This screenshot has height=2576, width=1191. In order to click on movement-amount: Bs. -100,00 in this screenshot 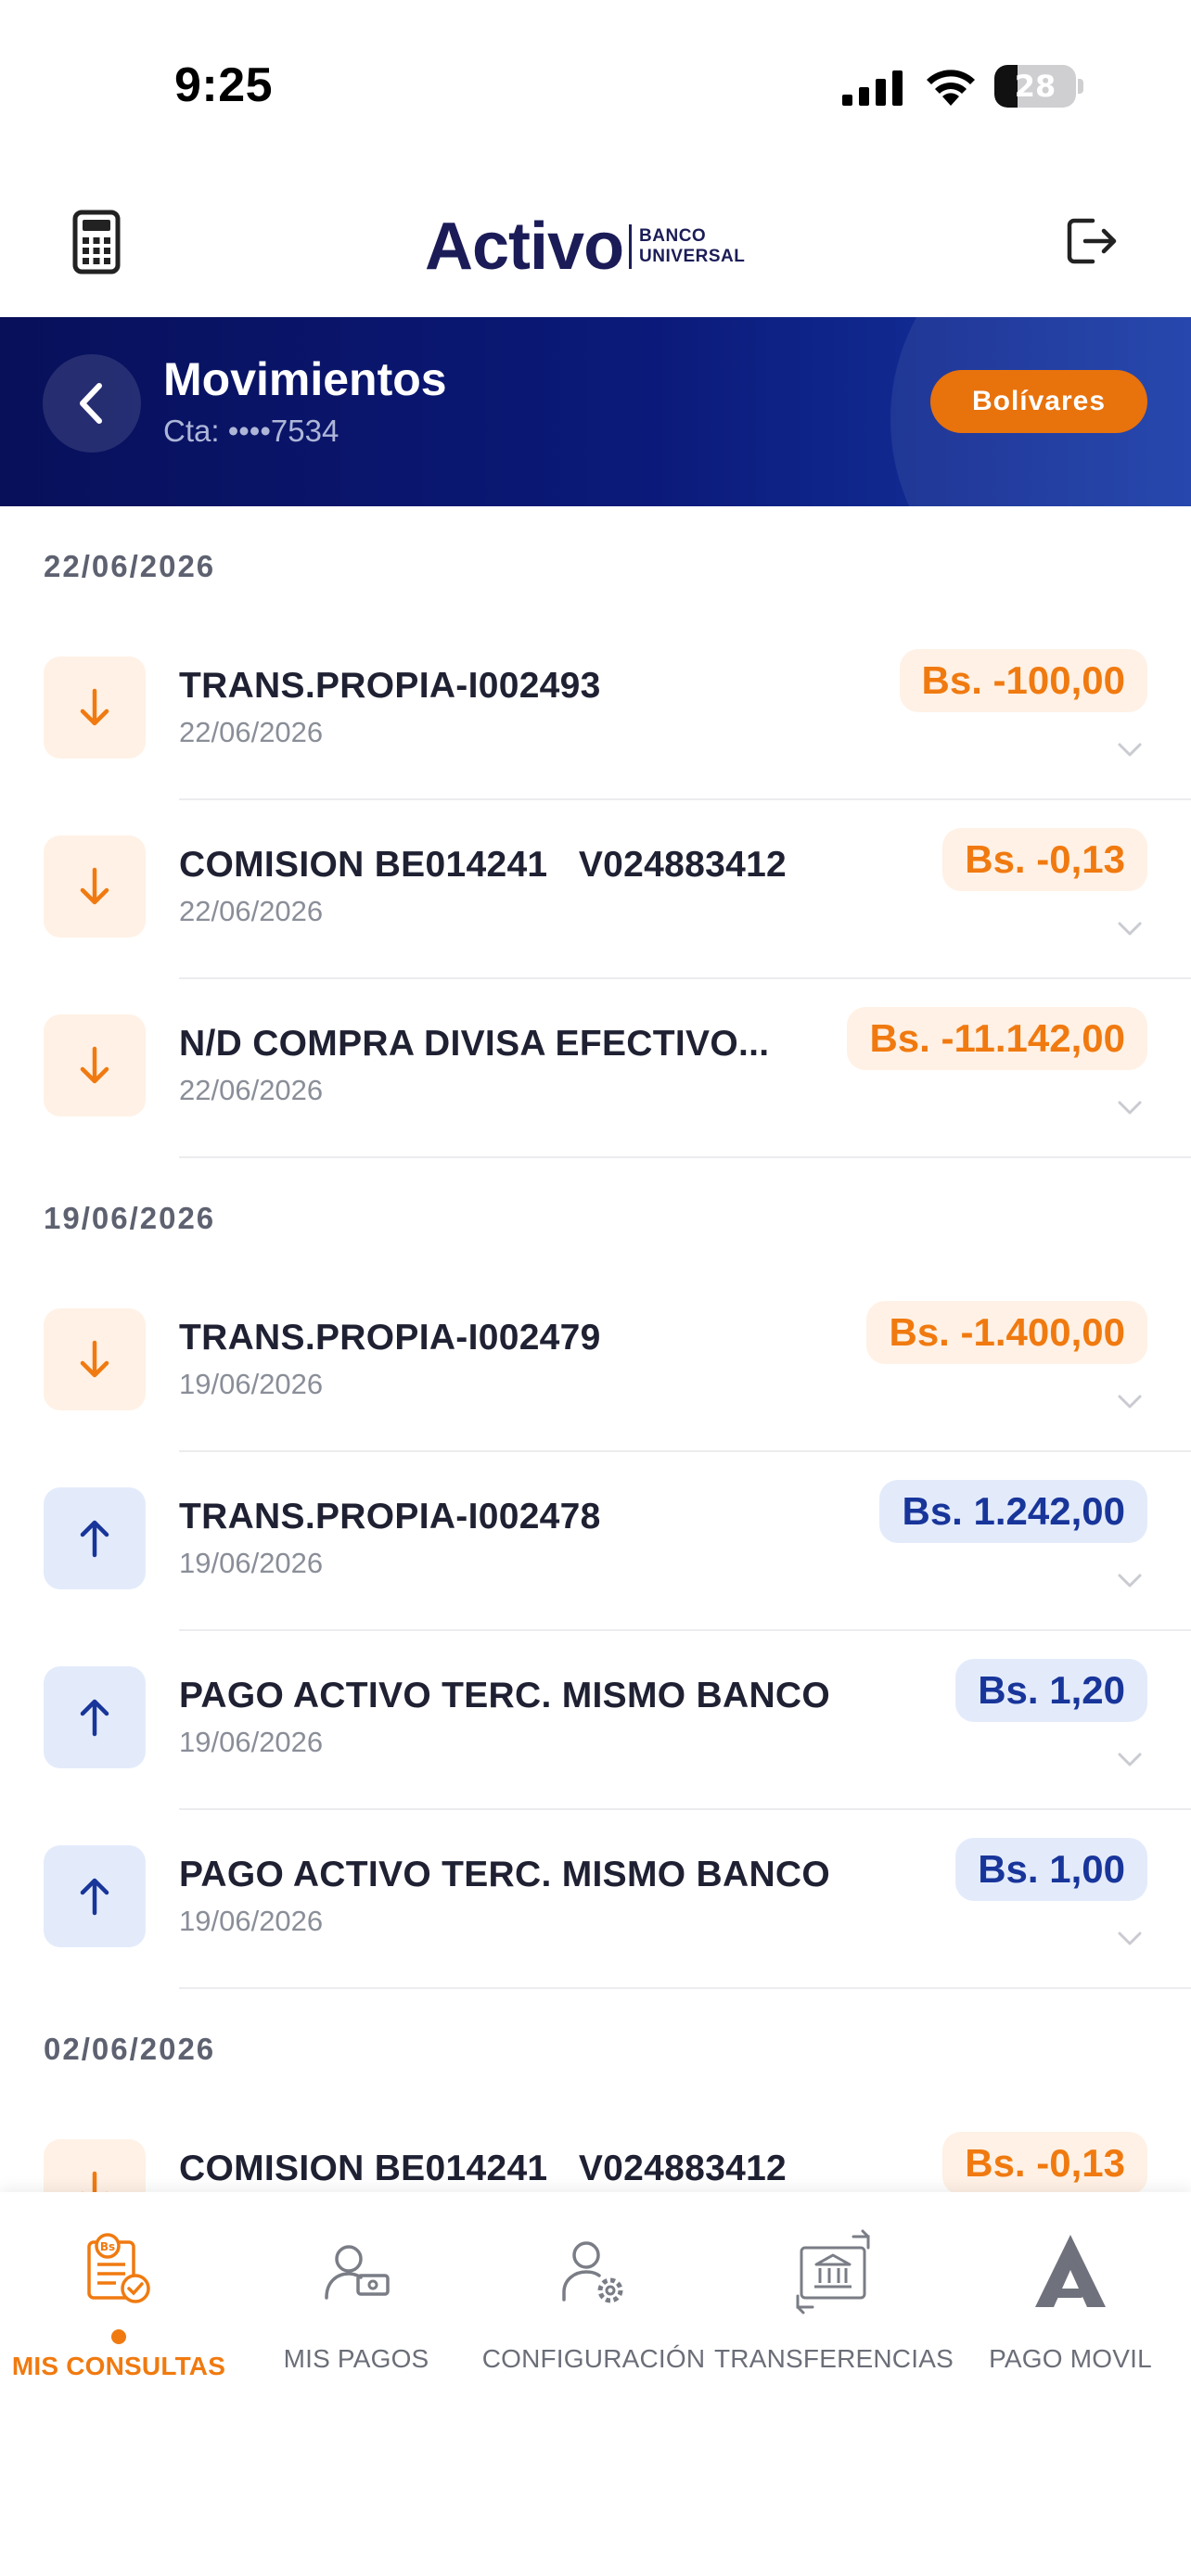, I will do `click(1023, 680)`.